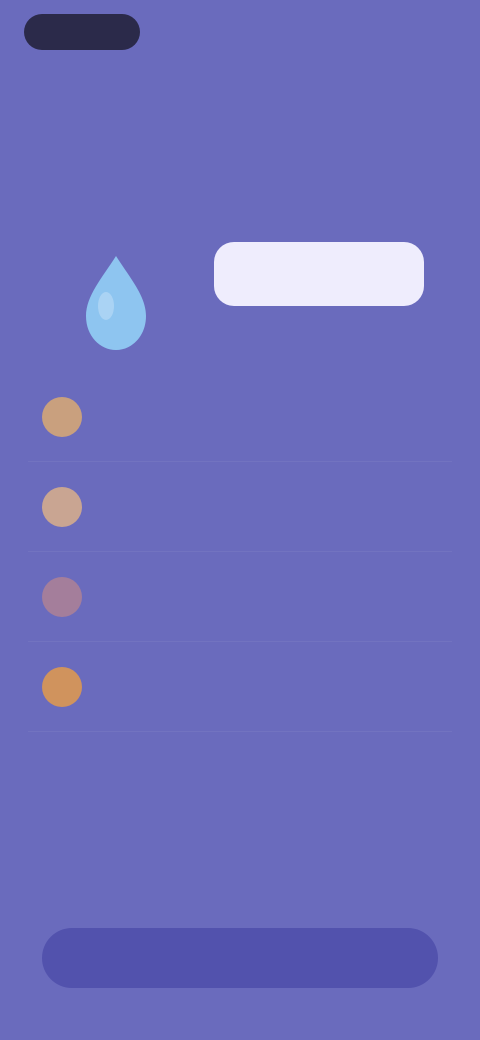  What do you see at coordinates (319, 274) in the screenshot?
I see `speech-bubble` at bounding box center [319, 274].